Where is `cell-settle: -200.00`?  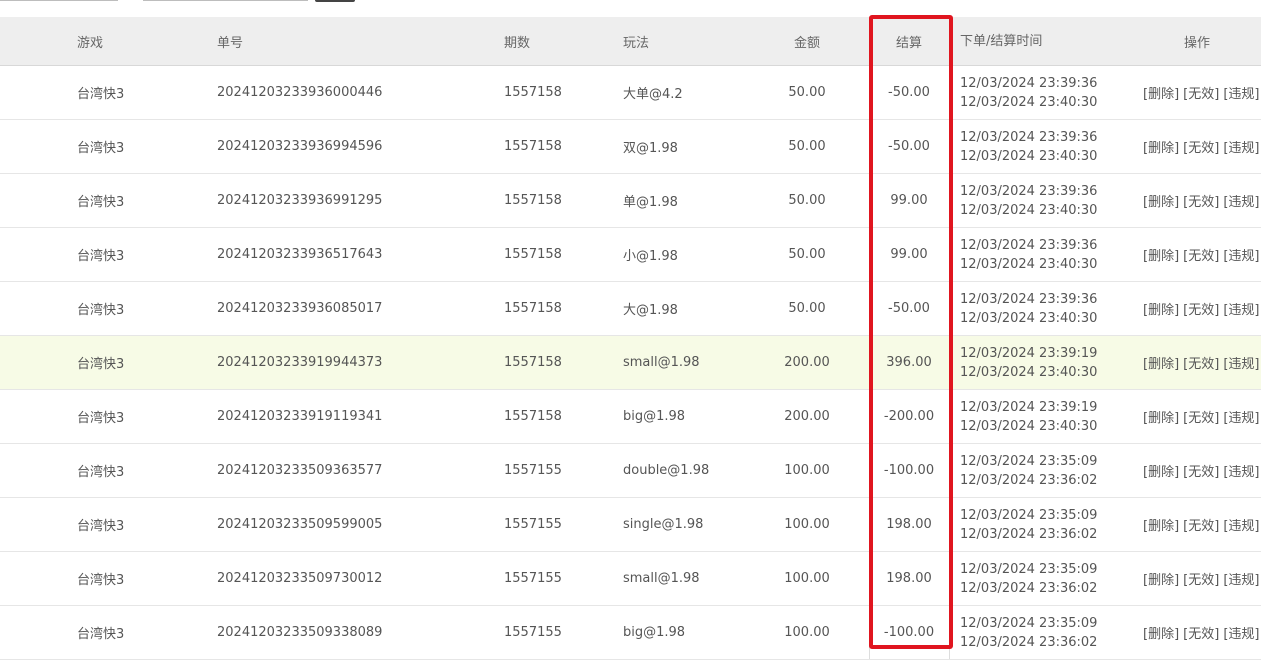
cell-settle: -200.00 is located at coordinates (909, 416).